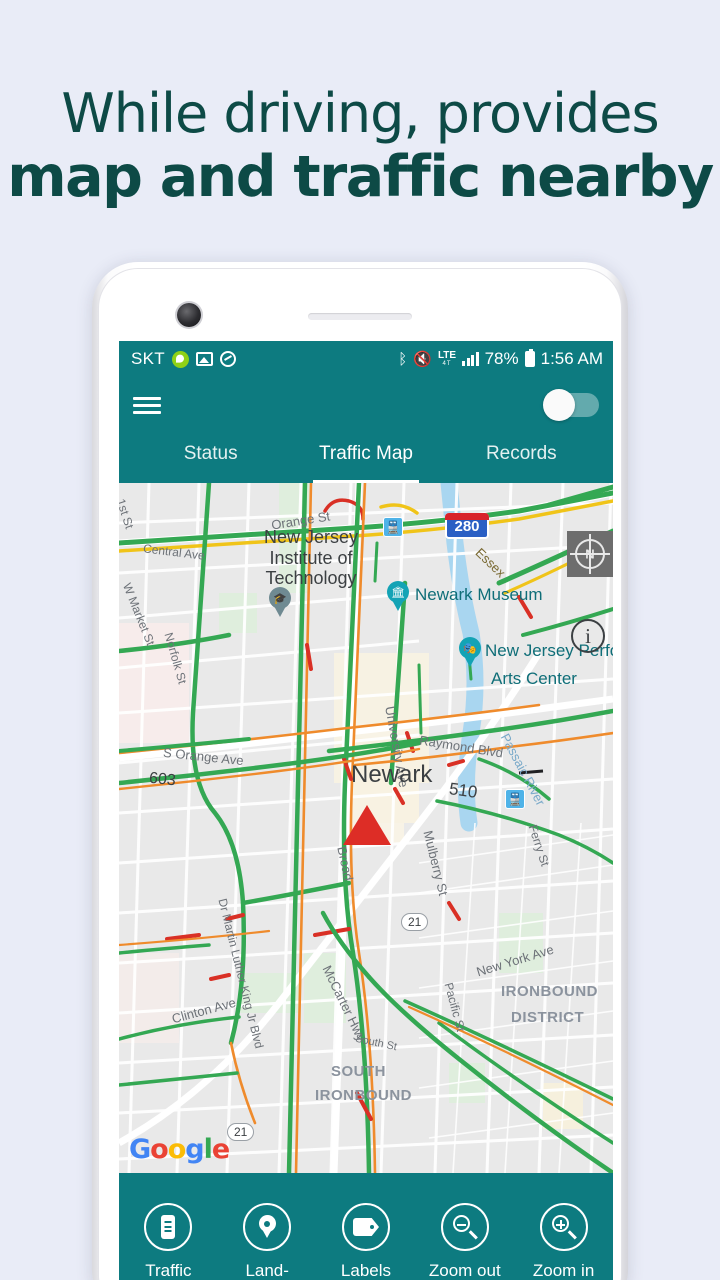  What do you see at coordinates (422, 359) in the screenshot?
I see `mute-icon: 🔇` at bounding box center [422, 359].